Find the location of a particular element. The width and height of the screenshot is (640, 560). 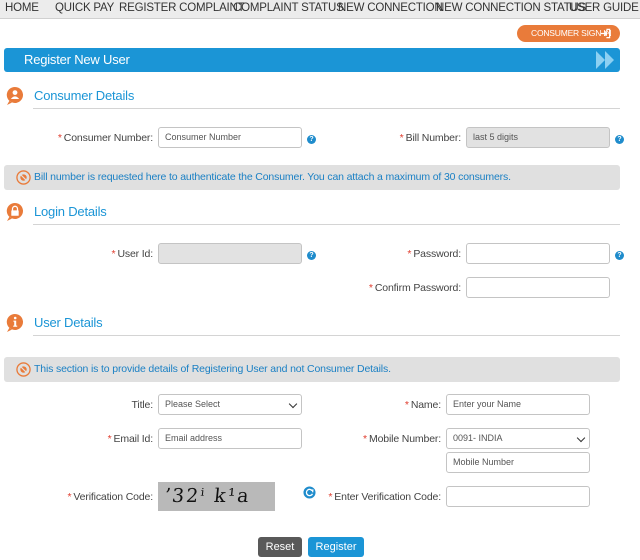

user-id-input is located at coordinates (230, 253).